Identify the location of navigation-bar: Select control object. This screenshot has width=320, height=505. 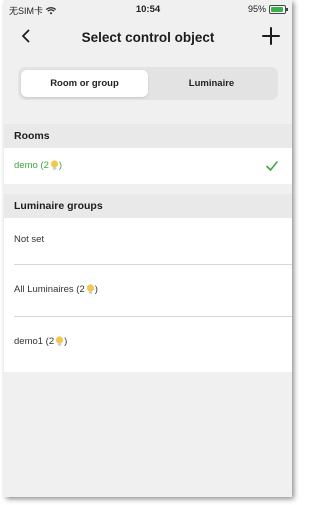
(148, 37).